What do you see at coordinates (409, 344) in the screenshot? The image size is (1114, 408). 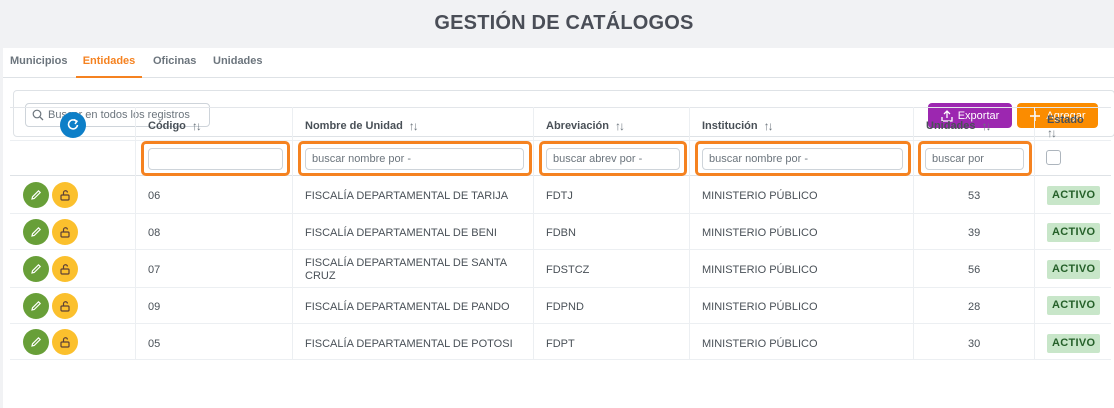 I see `cell-nombre: FISCALÍA DEPARTAMENTAL DE POTOSI` at bounding box center [409, 344].